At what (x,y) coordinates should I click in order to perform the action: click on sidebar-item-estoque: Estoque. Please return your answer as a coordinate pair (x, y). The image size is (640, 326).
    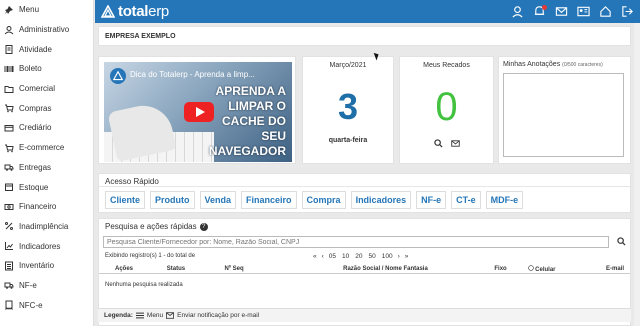
    Looking at the image, I should click on (46, 187).